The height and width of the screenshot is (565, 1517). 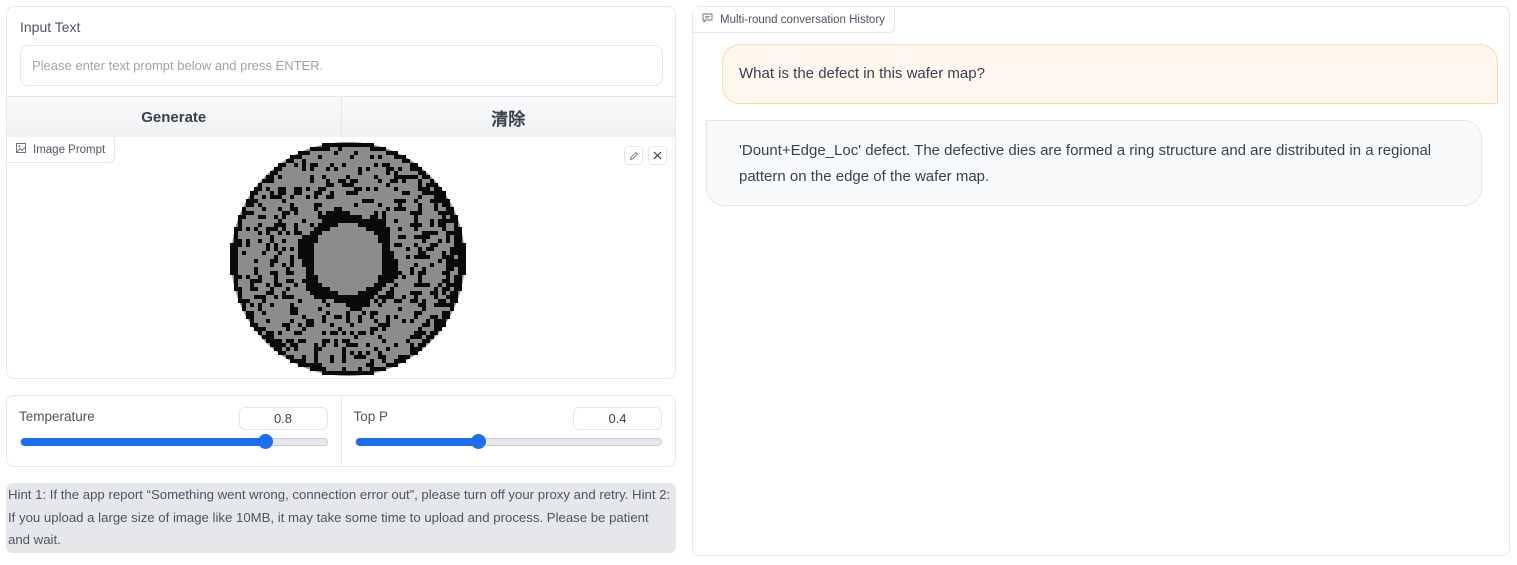 I want to click on top-p-label: Top P, so click(x=371, y=416).